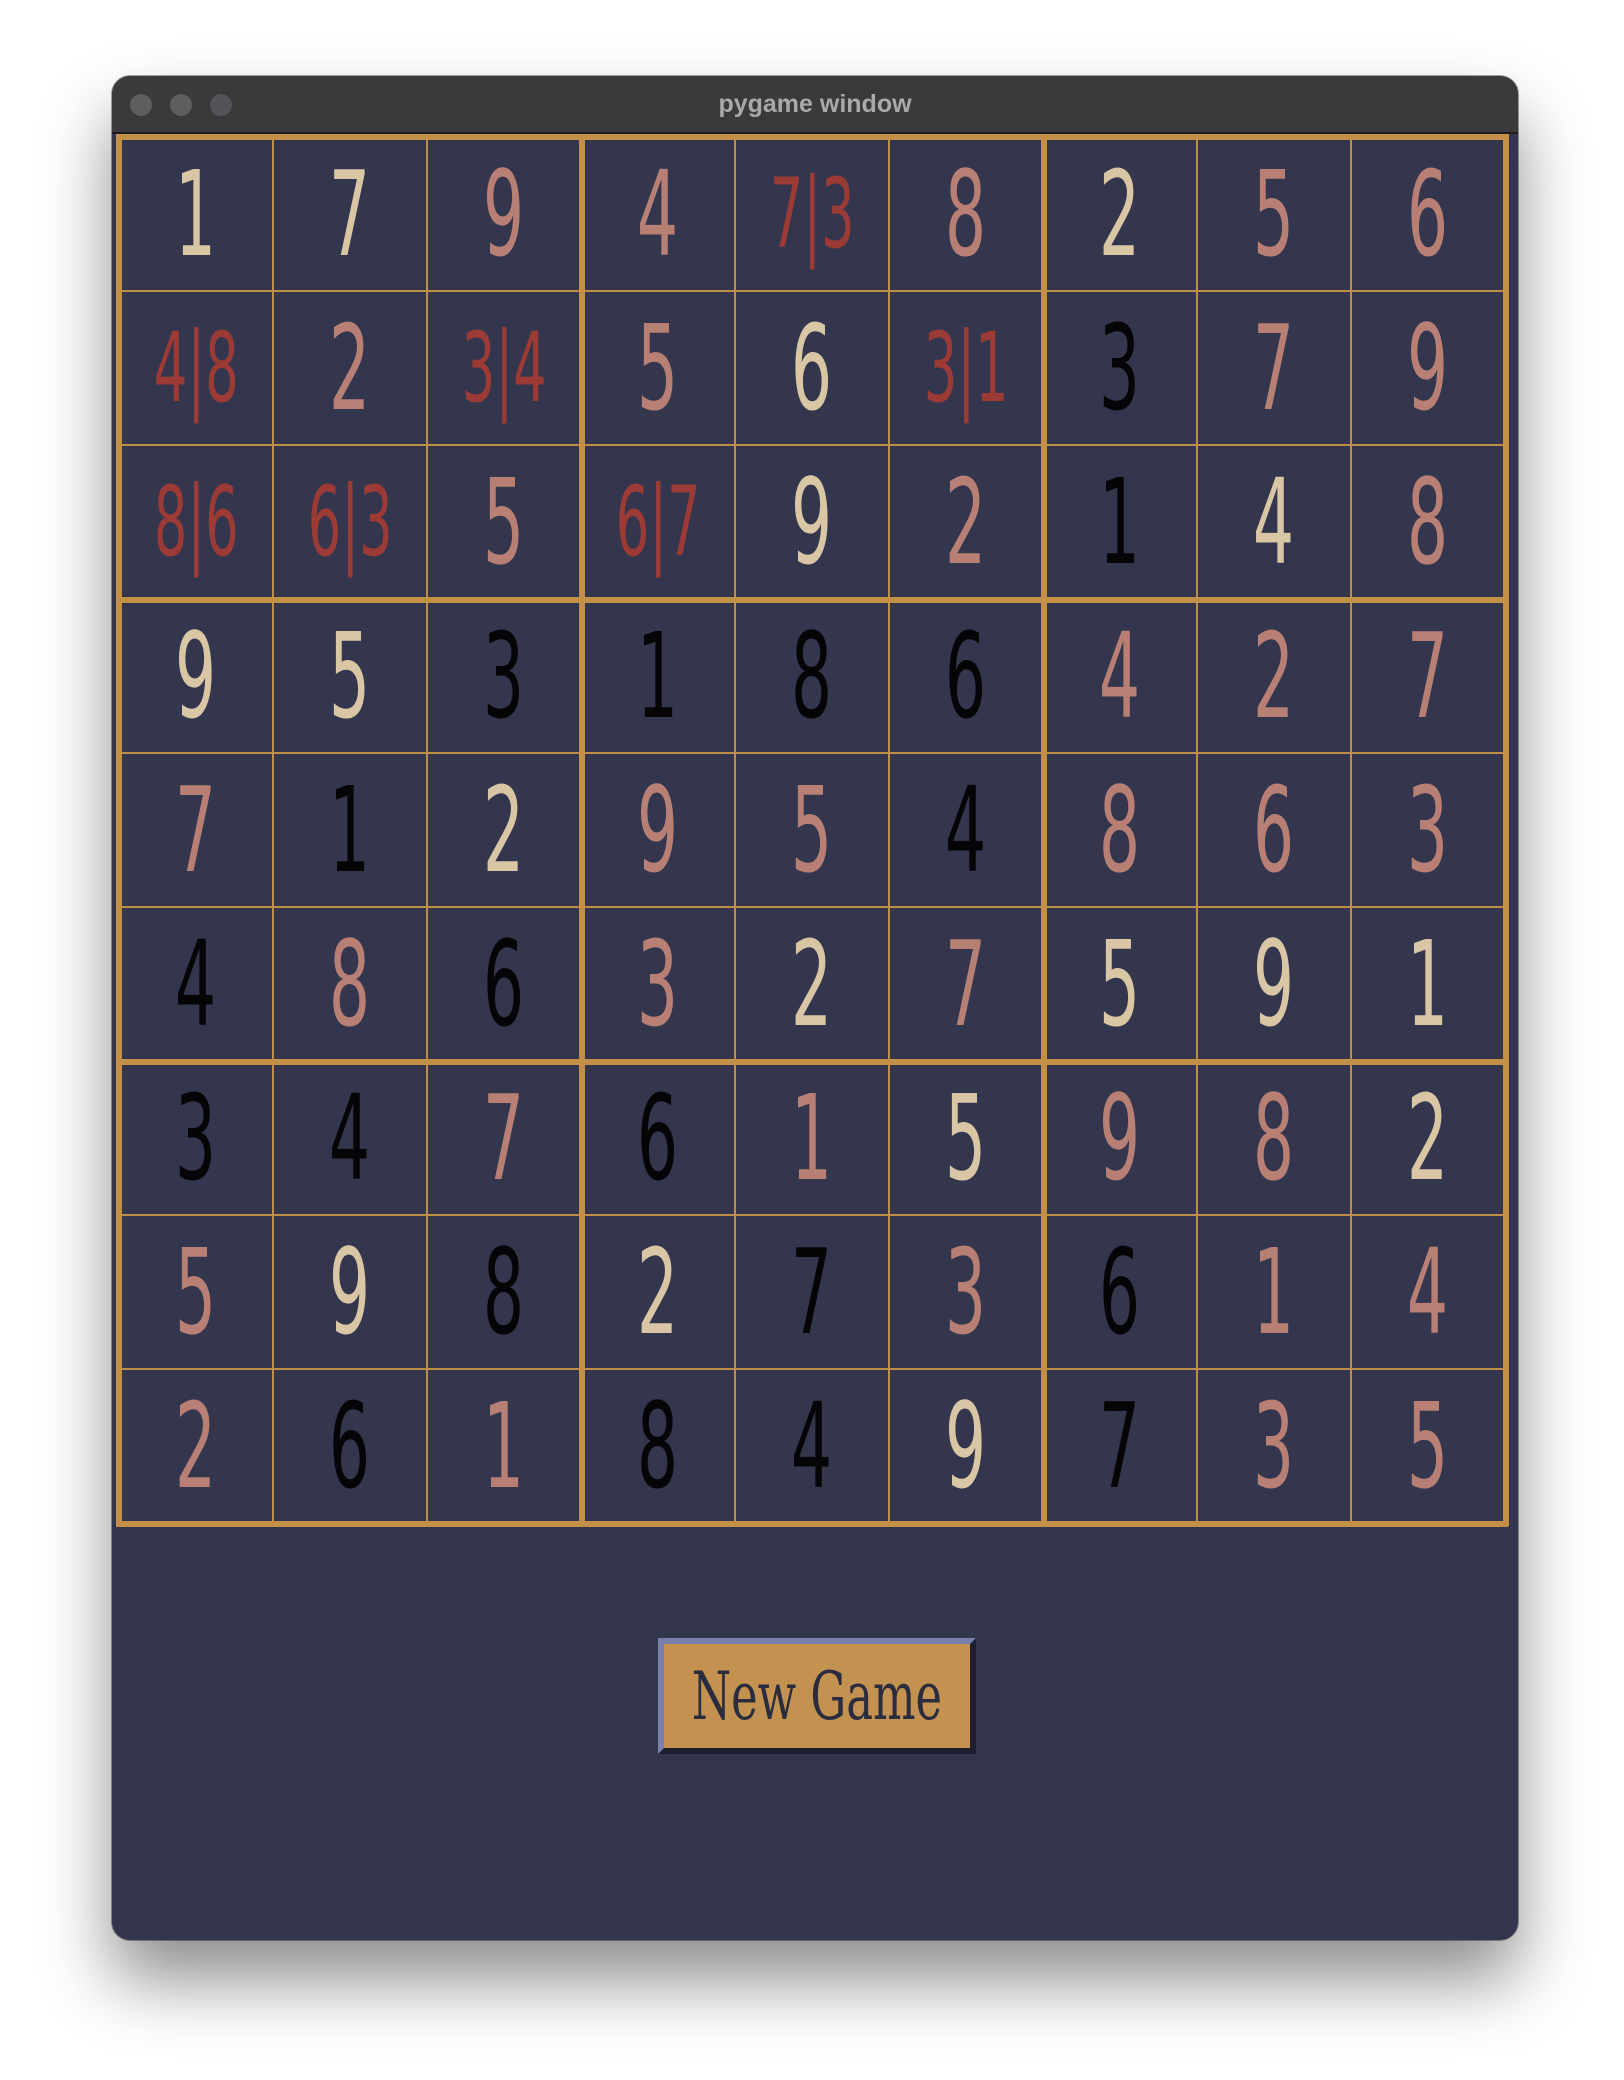 This screenshot has height=2080, width=1624. I want to click on cell-r5-c2: 1, so click(350, 830).